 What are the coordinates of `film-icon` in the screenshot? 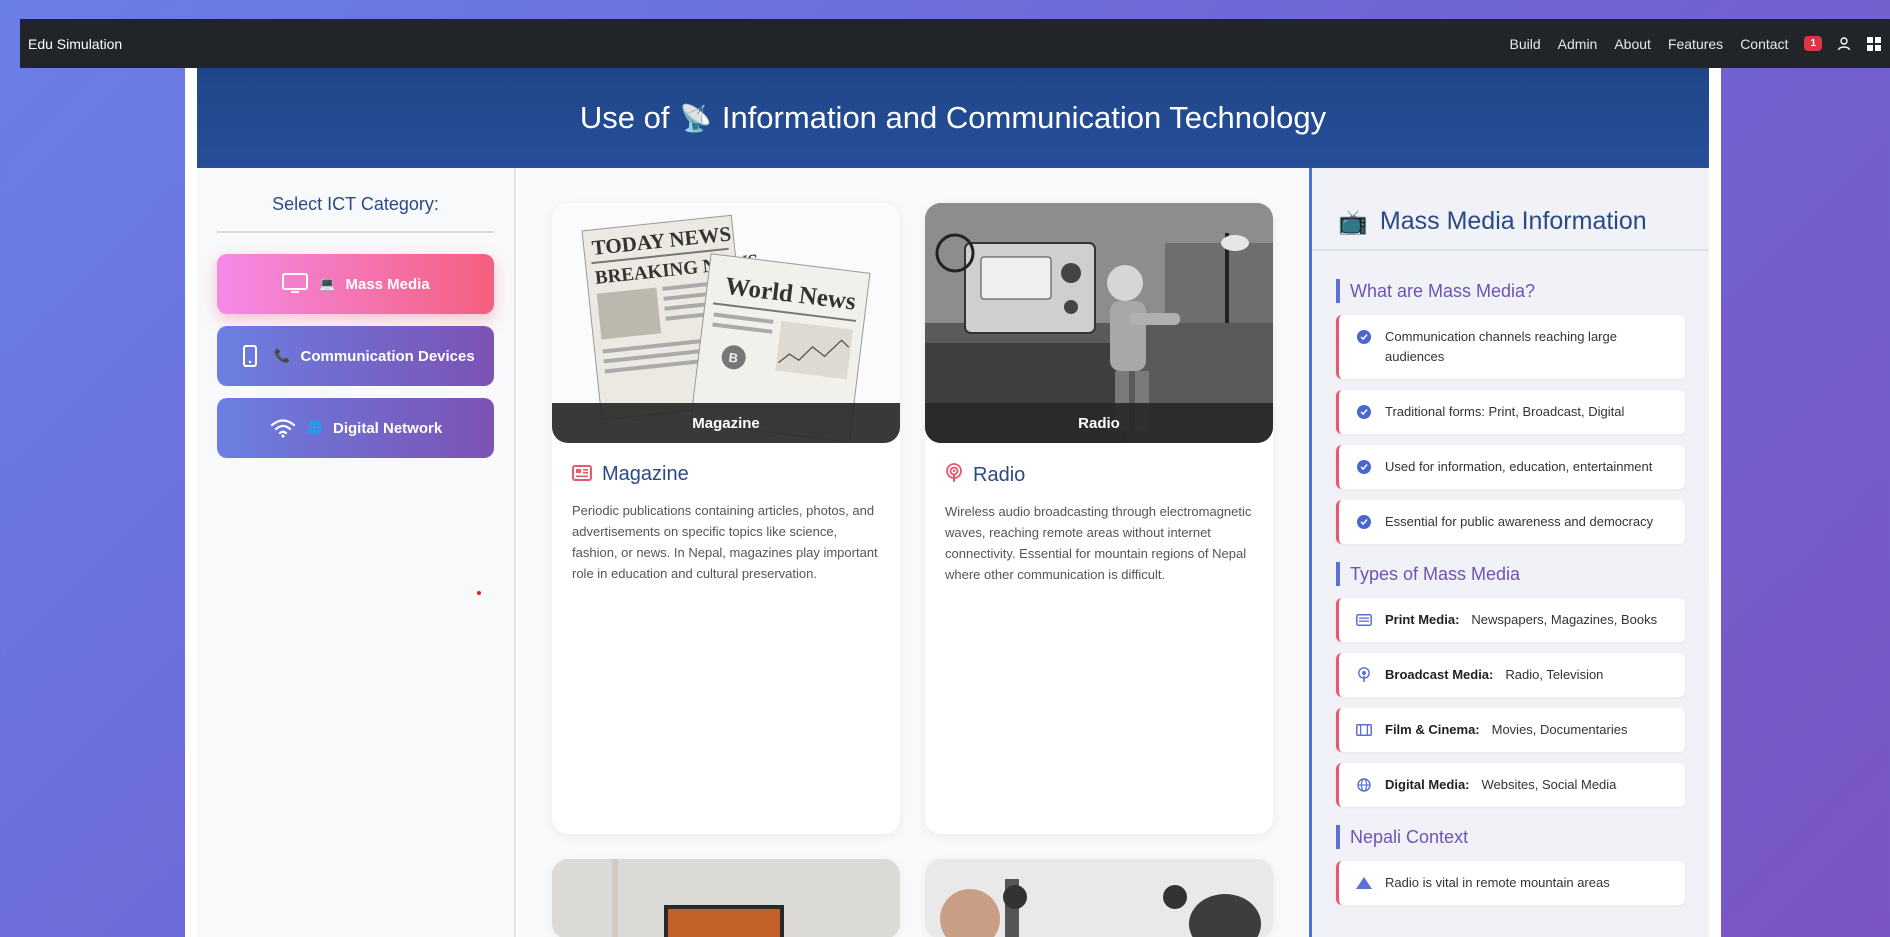 It's located at (1364, 730).